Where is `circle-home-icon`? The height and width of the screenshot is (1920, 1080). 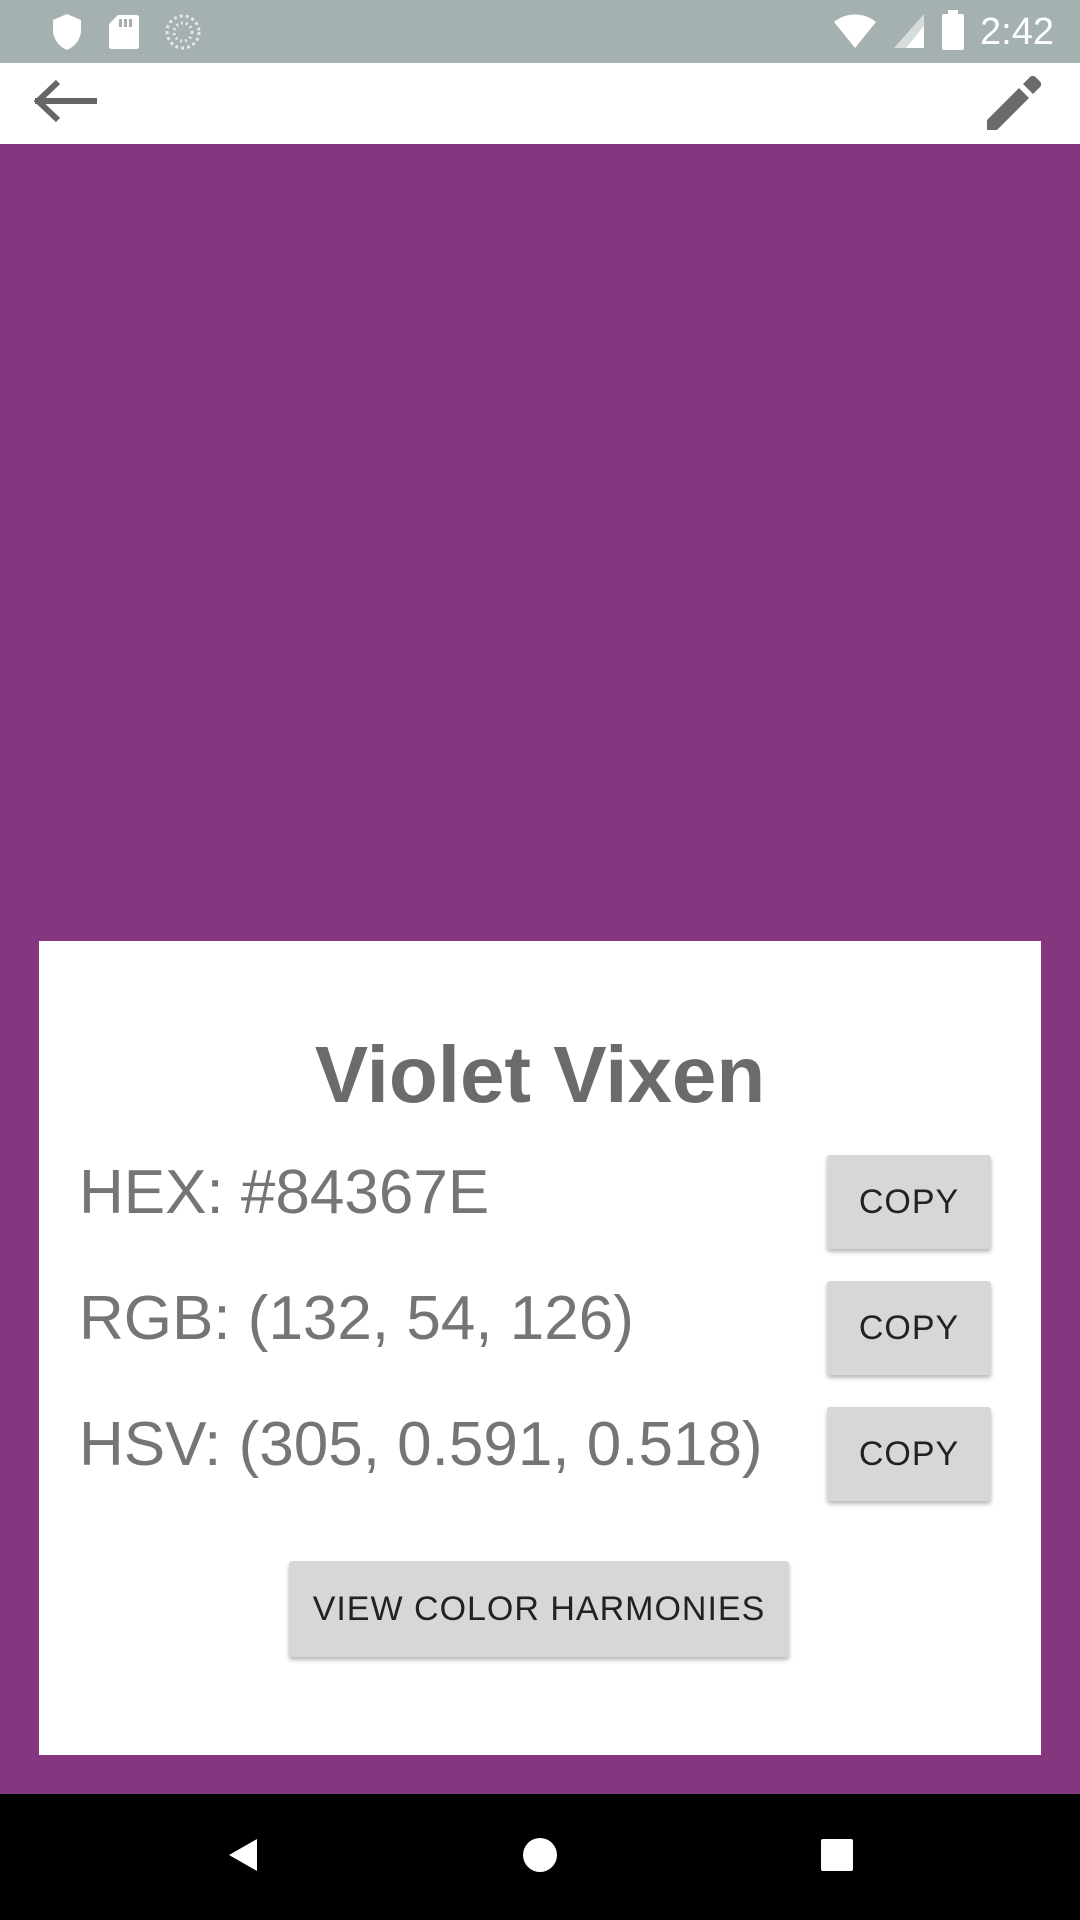
circle-home-icon is located at coordinates (540, 1857).